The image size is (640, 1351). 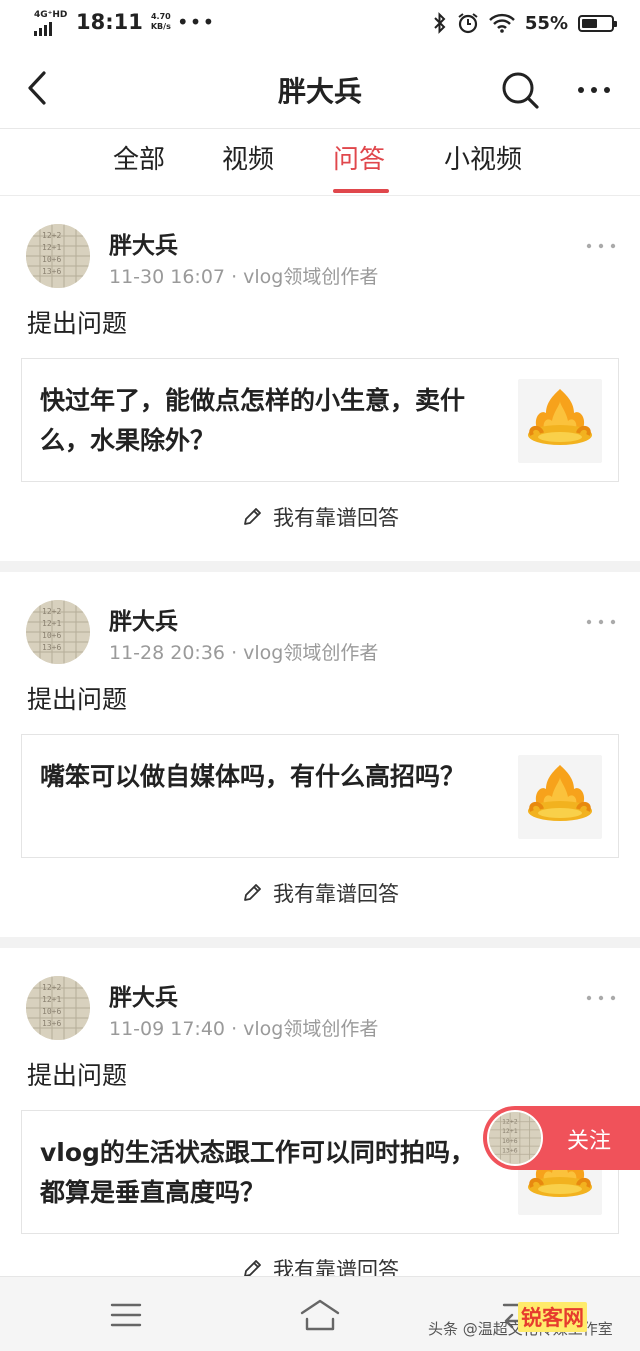 I want to click on home-button, so click(x=320, y=1315).